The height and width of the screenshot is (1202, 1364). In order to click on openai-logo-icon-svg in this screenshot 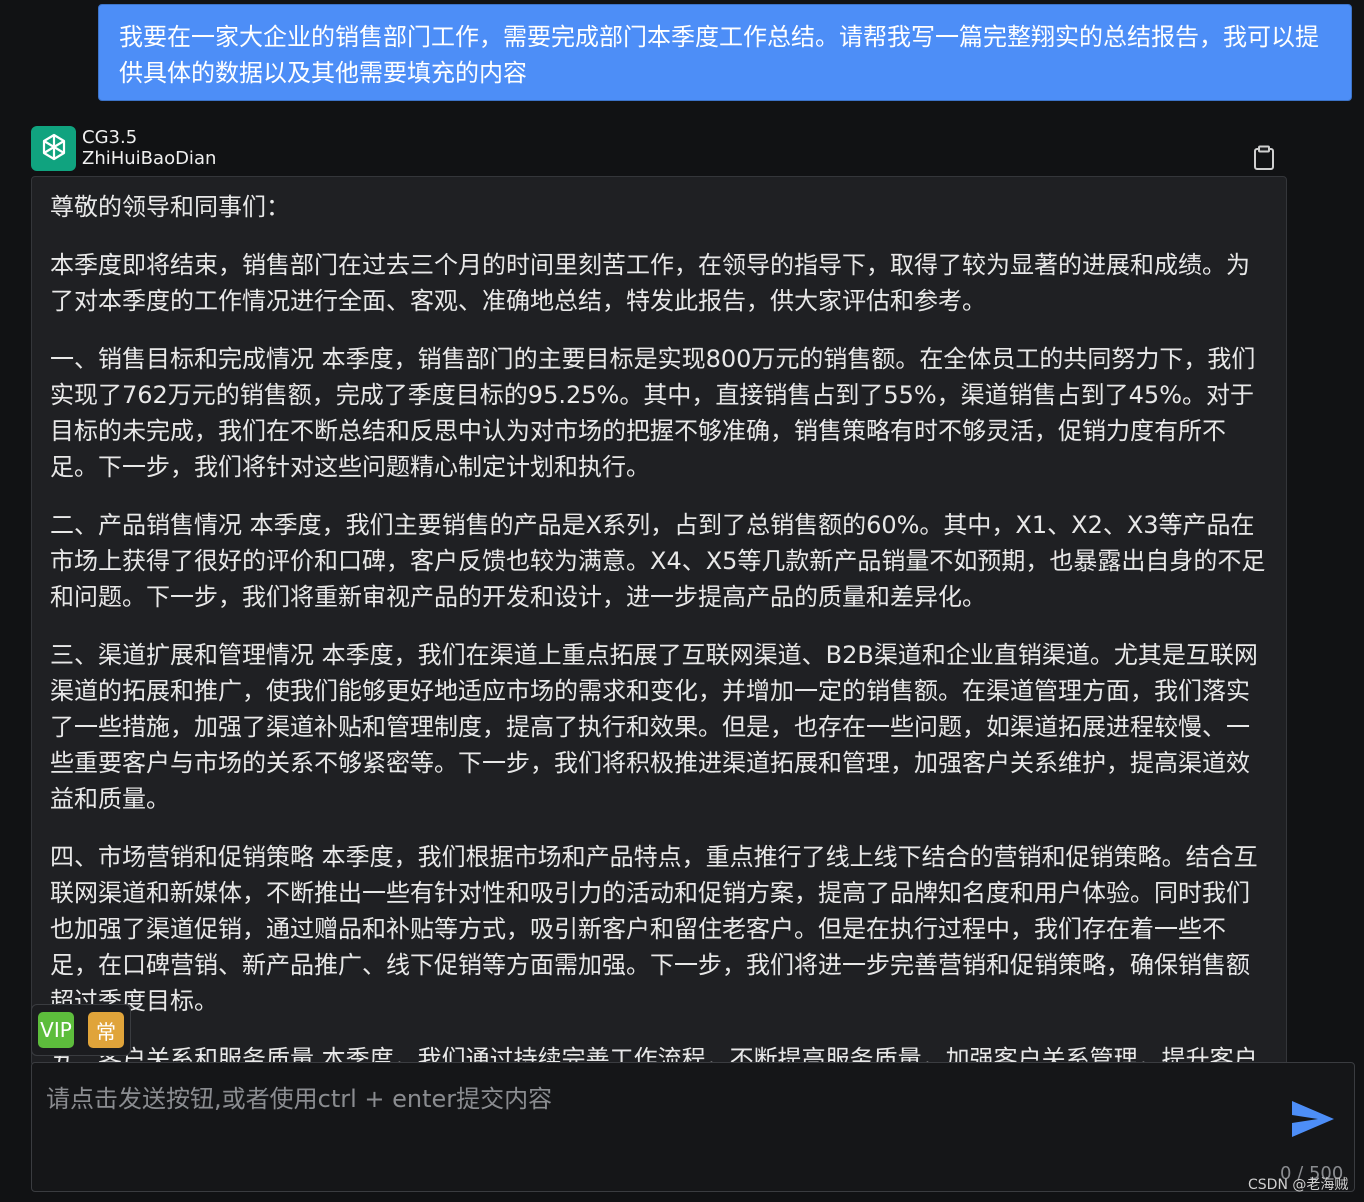, I will do `click(53, 147)`.